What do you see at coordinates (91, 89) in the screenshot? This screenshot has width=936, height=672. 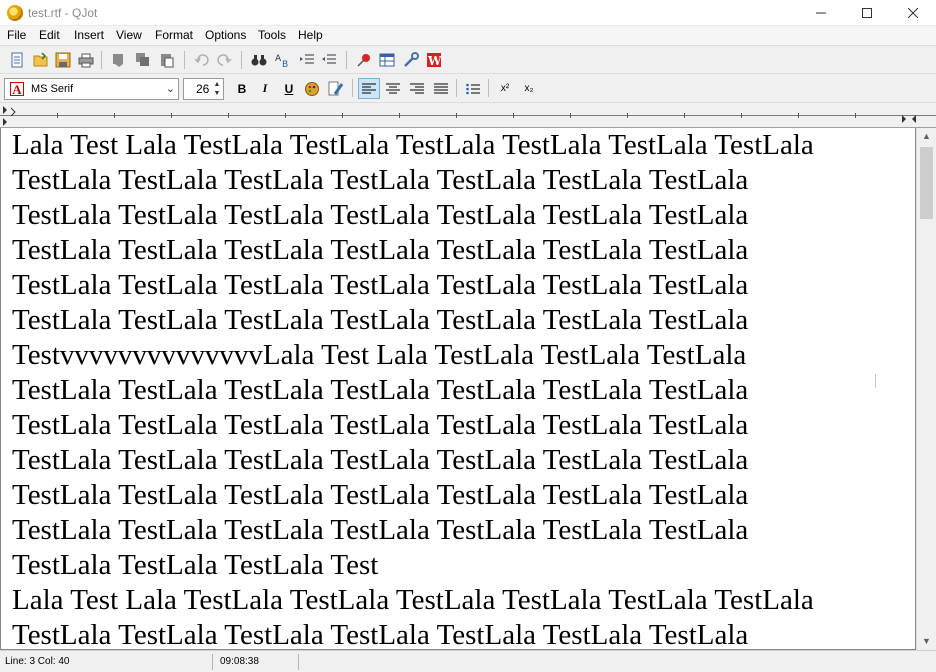 I see `font-name-combo: A MS Serif ⌄` at bounding box center [91, 89].